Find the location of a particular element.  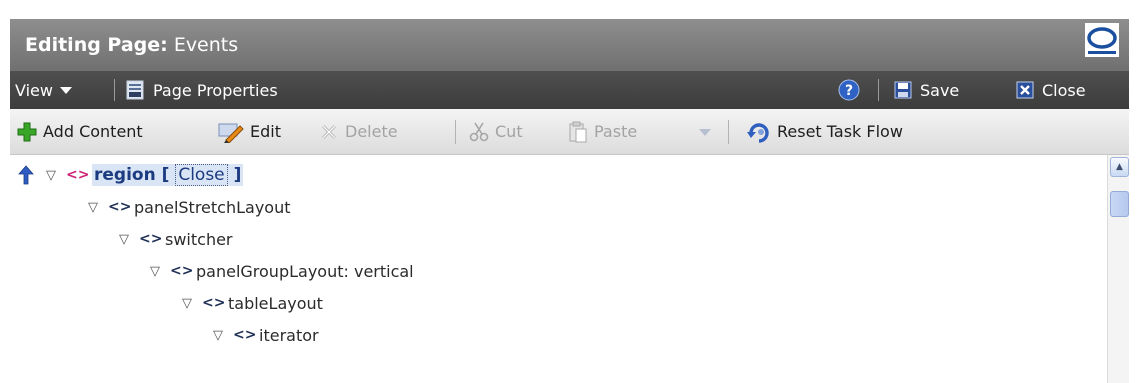

go-to-parent-icon is located at coordinates (26, 175).